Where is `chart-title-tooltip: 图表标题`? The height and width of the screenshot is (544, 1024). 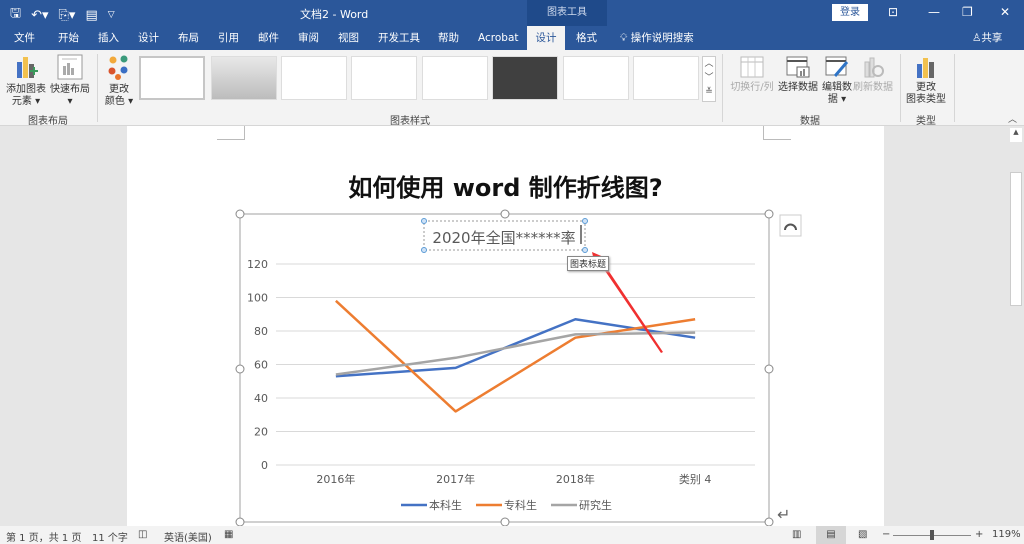
chart-title-tooltip: 图表标题 is located at coordinates (588, 263).